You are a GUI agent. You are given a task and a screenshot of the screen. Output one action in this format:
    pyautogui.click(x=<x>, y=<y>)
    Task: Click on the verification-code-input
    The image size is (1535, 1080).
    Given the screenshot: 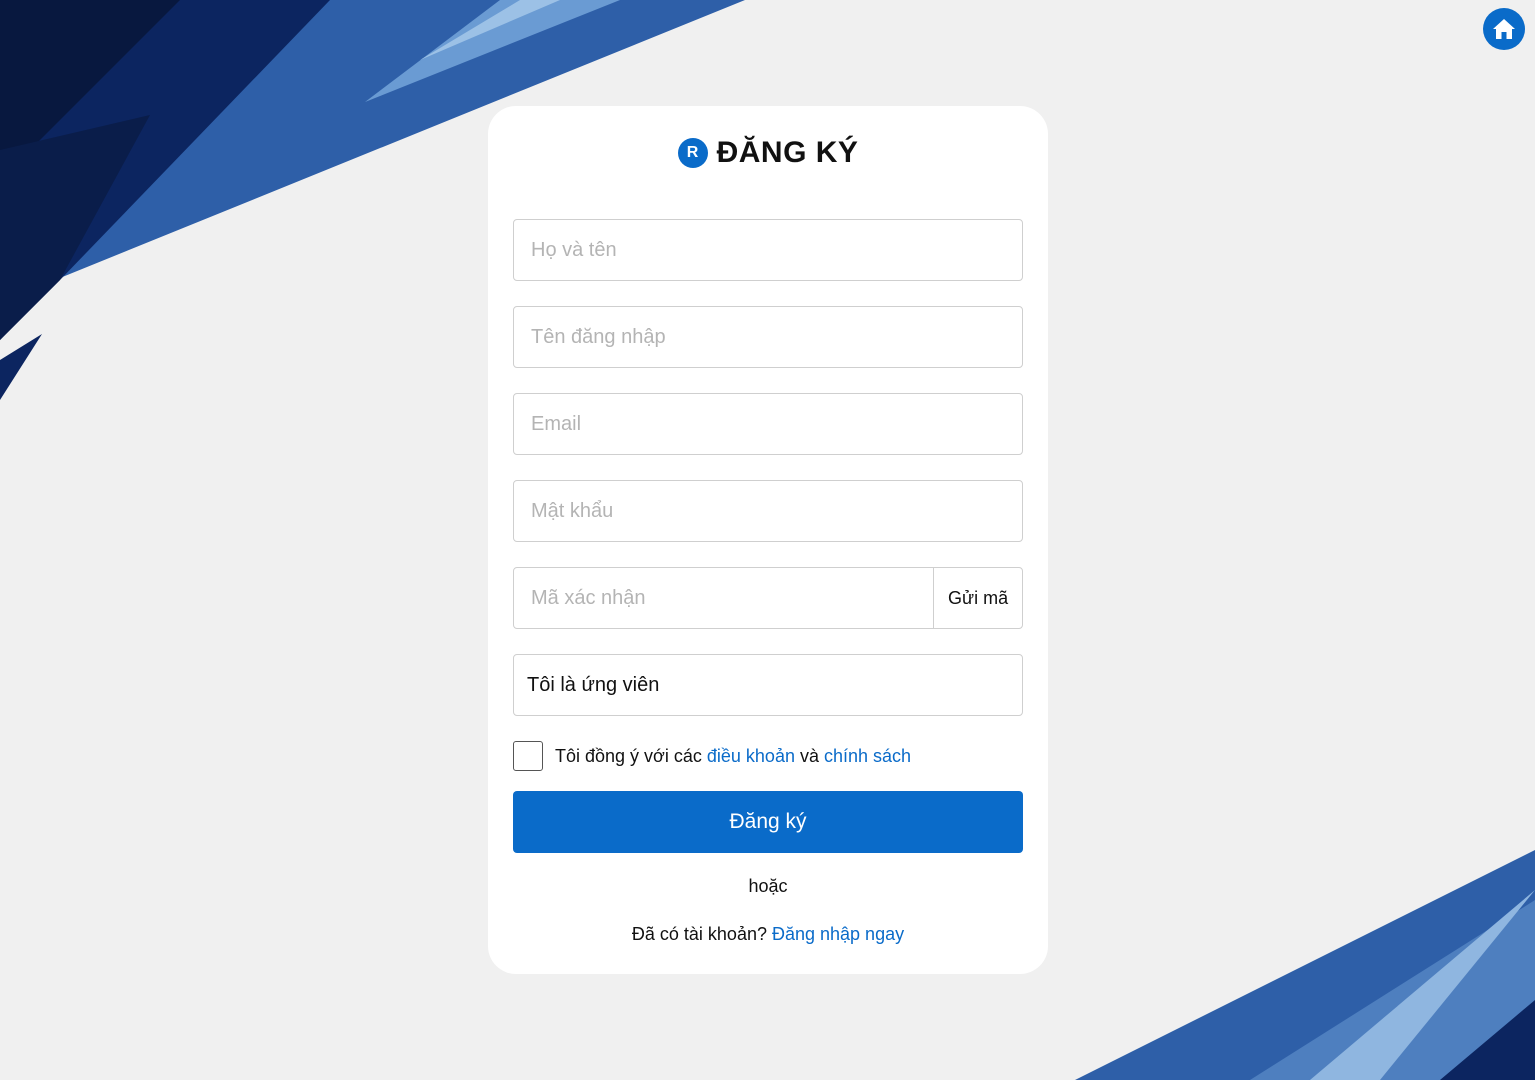 What is the action you would take?
    pyautogui.click(x=724, y=598)
    